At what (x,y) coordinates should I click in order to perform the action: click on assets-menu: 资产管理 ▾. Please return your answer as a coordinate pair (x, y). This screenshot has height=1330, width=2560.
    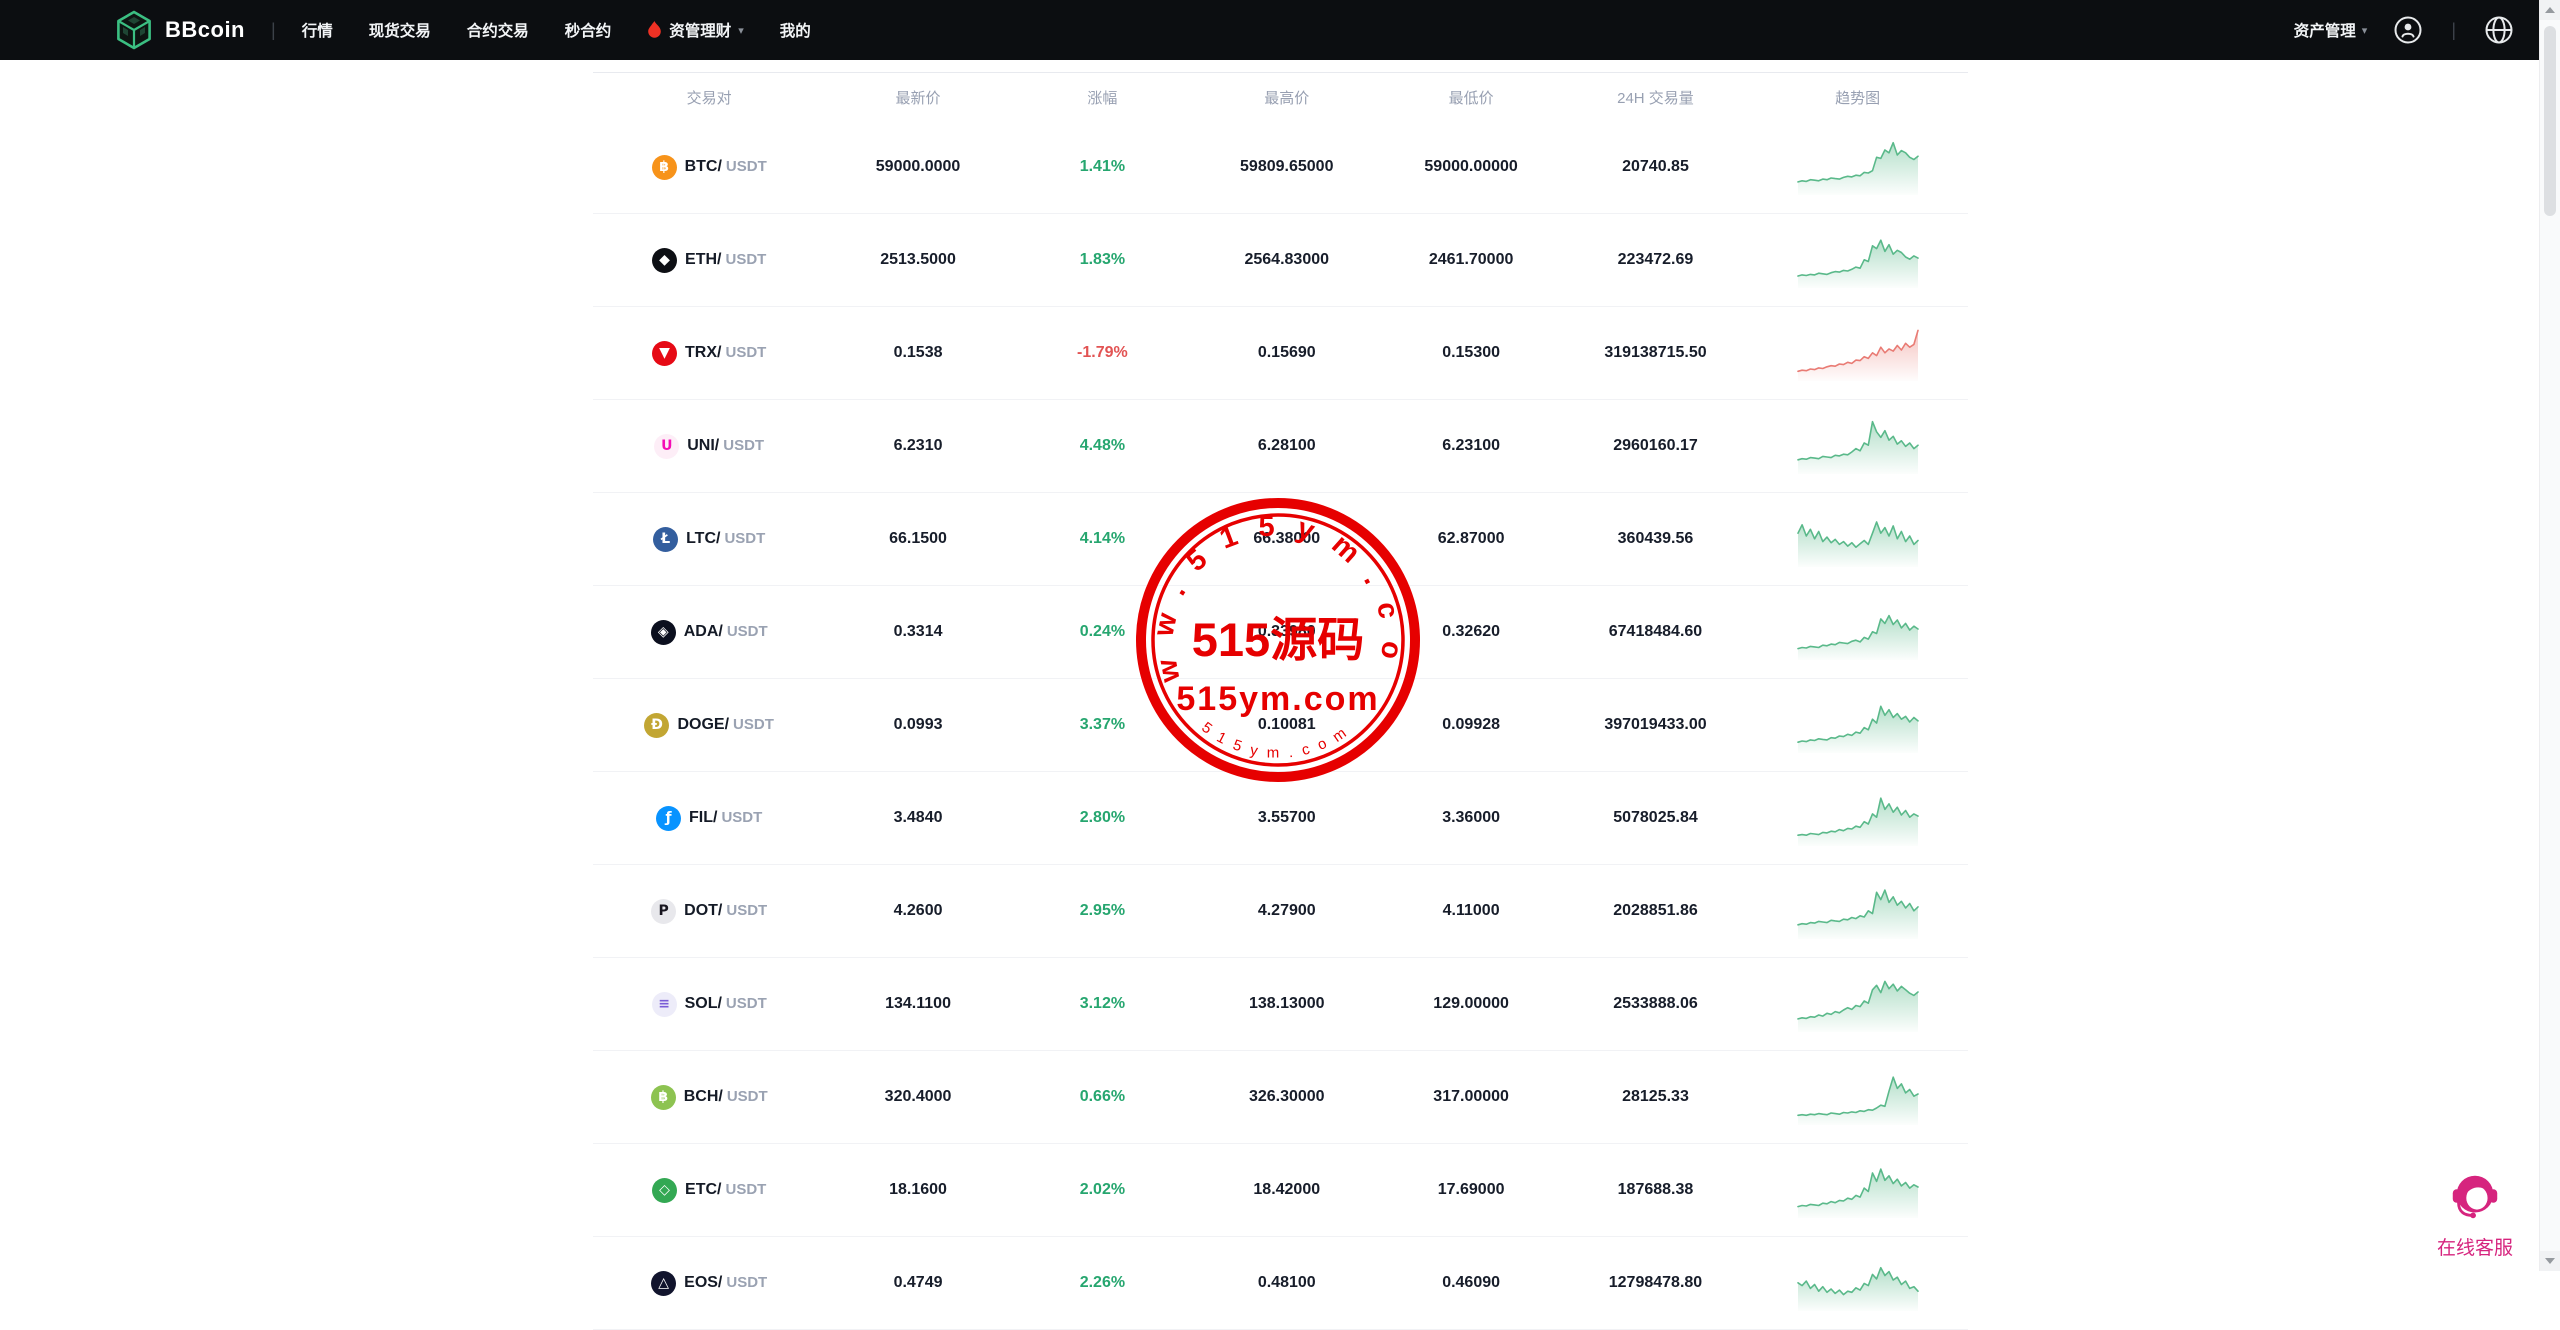
    Looking at the image, I should click on (2331, 30).